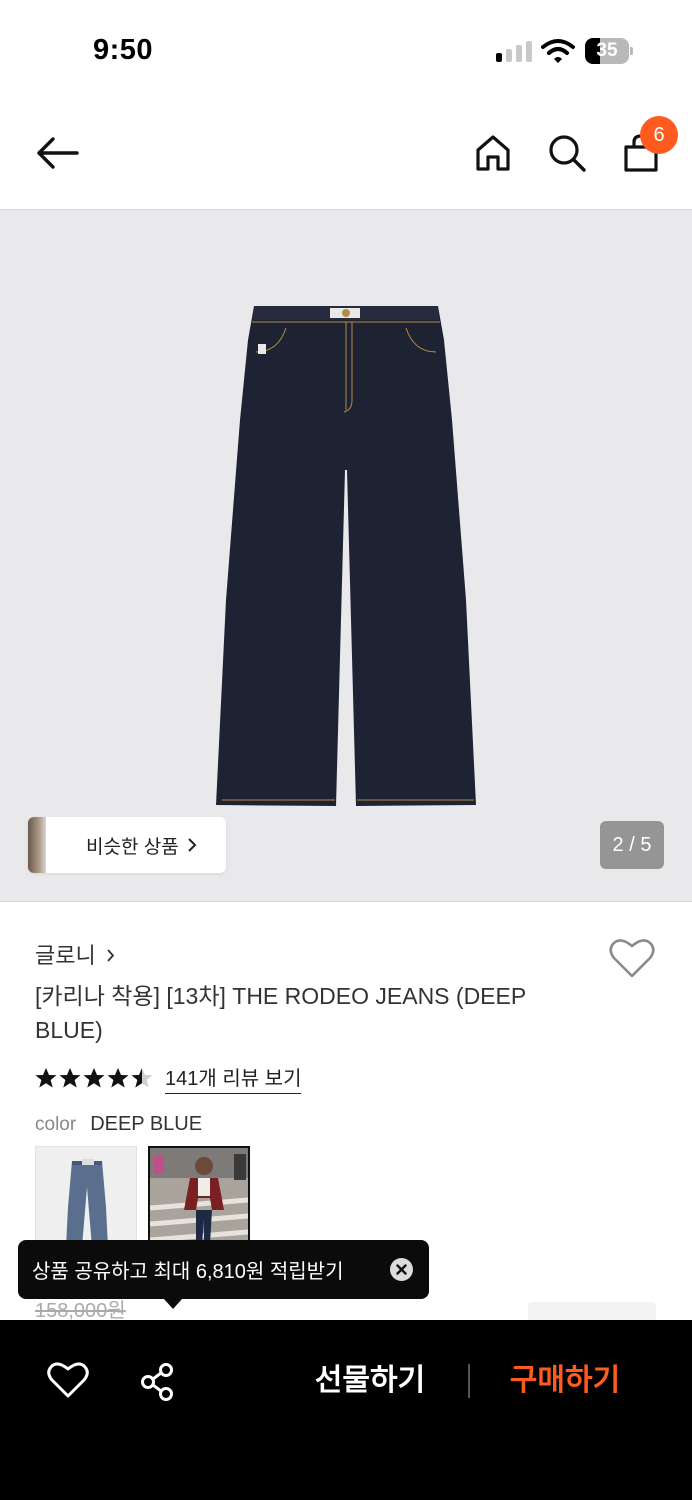 Image resolution: width=692 pixels, height=1500 pixels. I want to click on wishlist-button, so click(632, 958).